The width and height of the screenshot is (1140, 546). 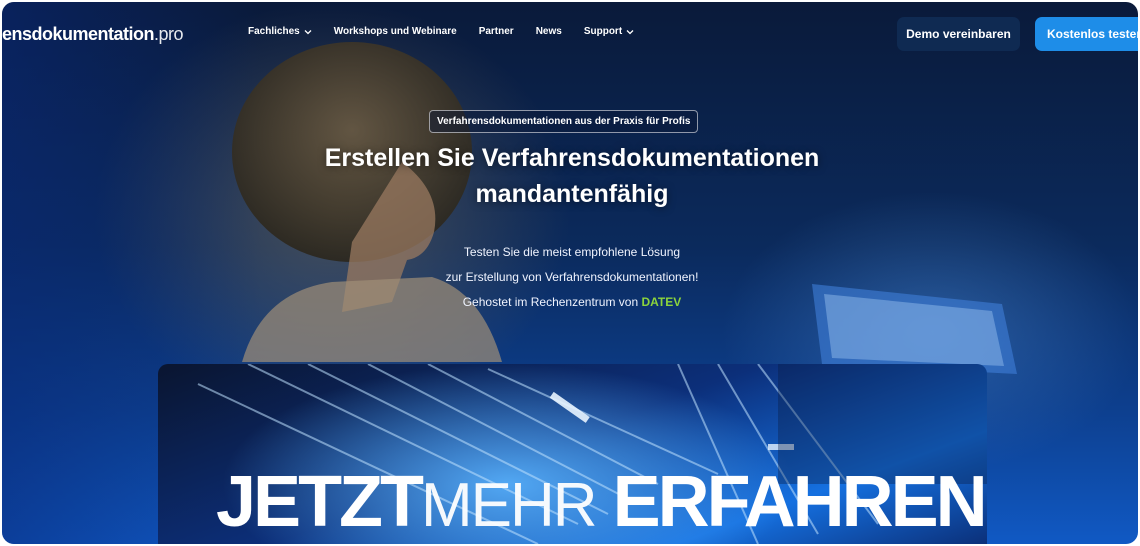 What do you see at coordinates (958, 34) in the screenshot?
I see `demo-button: Demo vereinbaren` at bounding box center [958, 34].